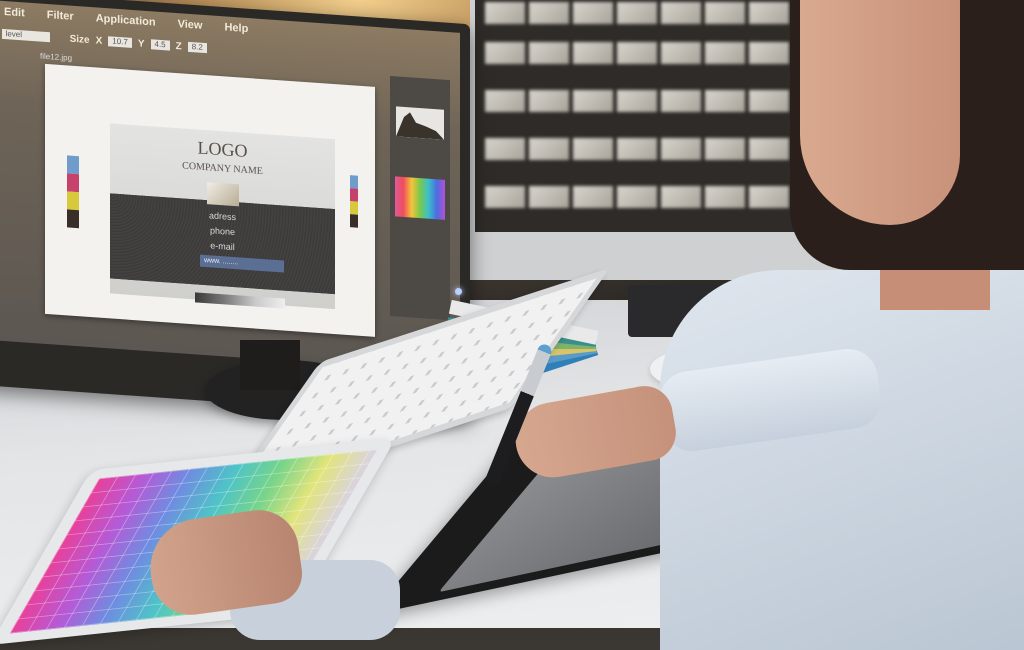 The height and width of the screenshot is (650, 1024). What do you see at coordinates (56, 56) in the screenshot?
I see `document-tab: file12.jpg` at bounding box center [56, 56].